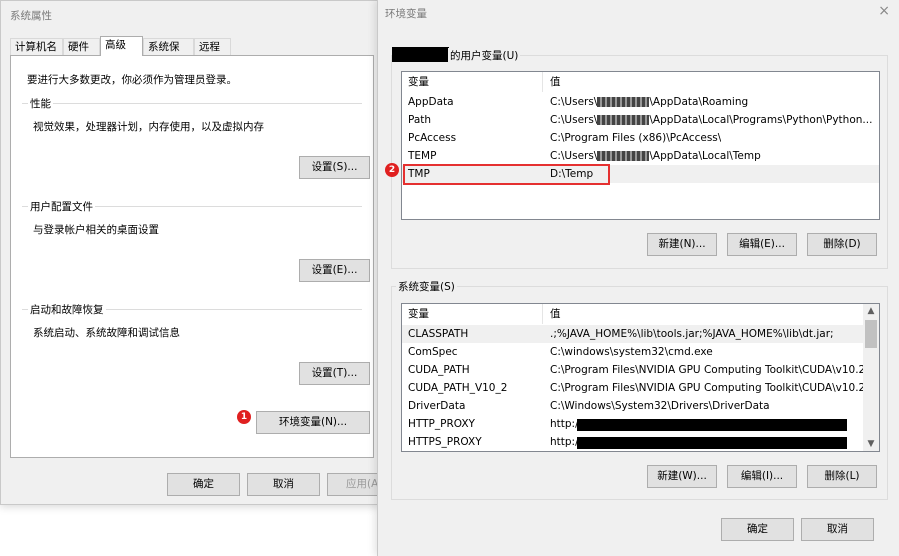  Describe the element at coordinates (431, 102) in the screenshot. I see `var-name: AppData` at that location.